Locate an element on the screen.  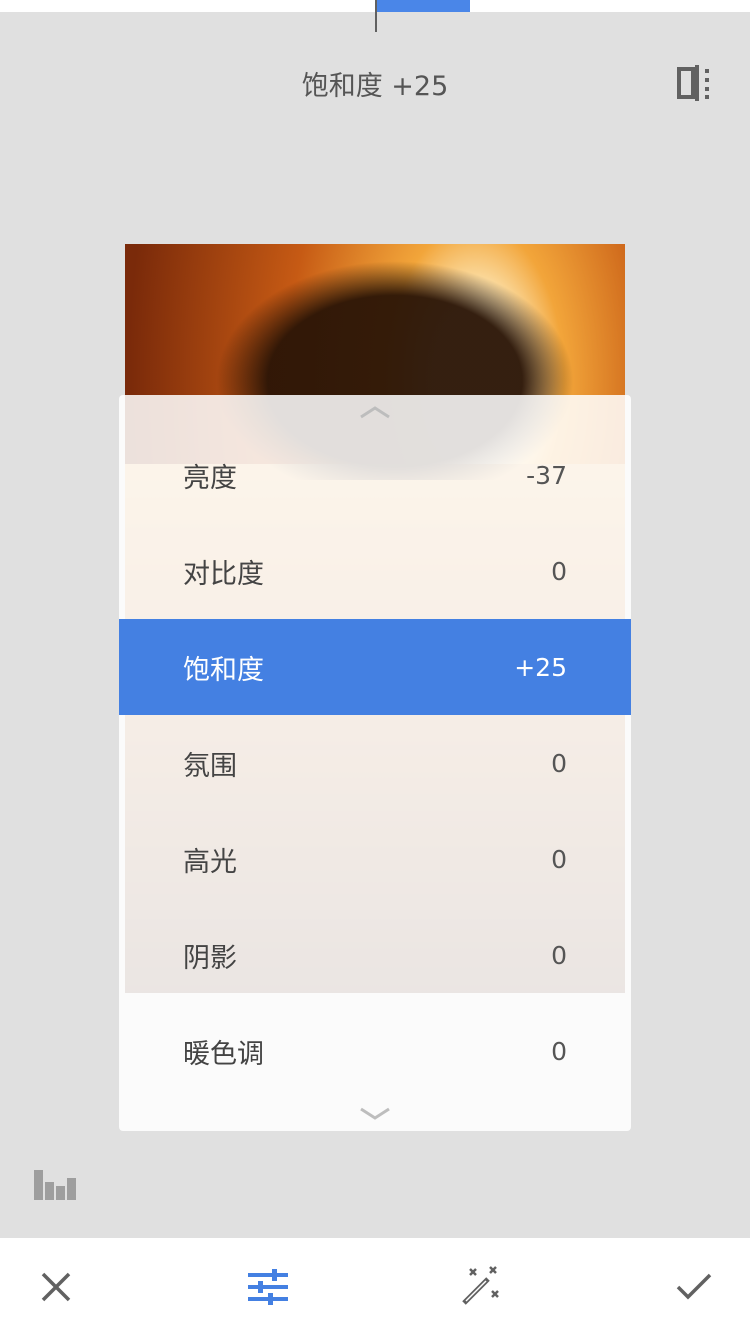
top-indicator is located at coordinates (423, 6).